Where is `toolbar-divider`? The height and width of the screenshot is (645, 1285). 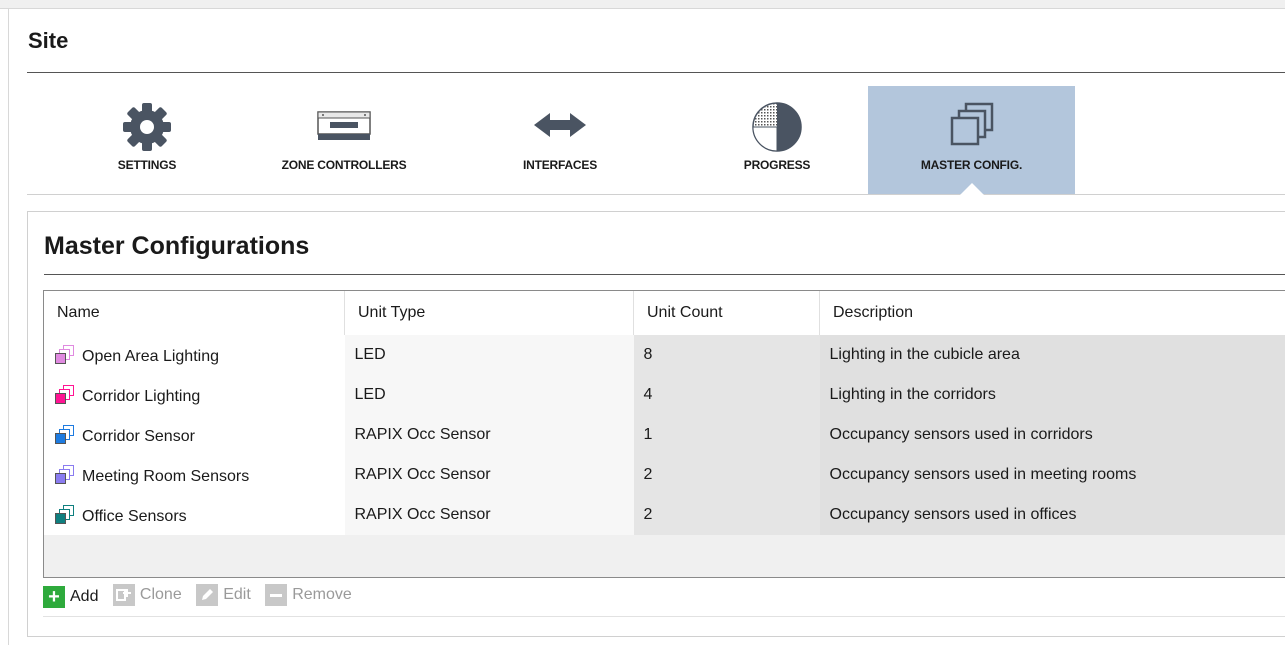
toolbar-divider is located at coordinates (664, 616).